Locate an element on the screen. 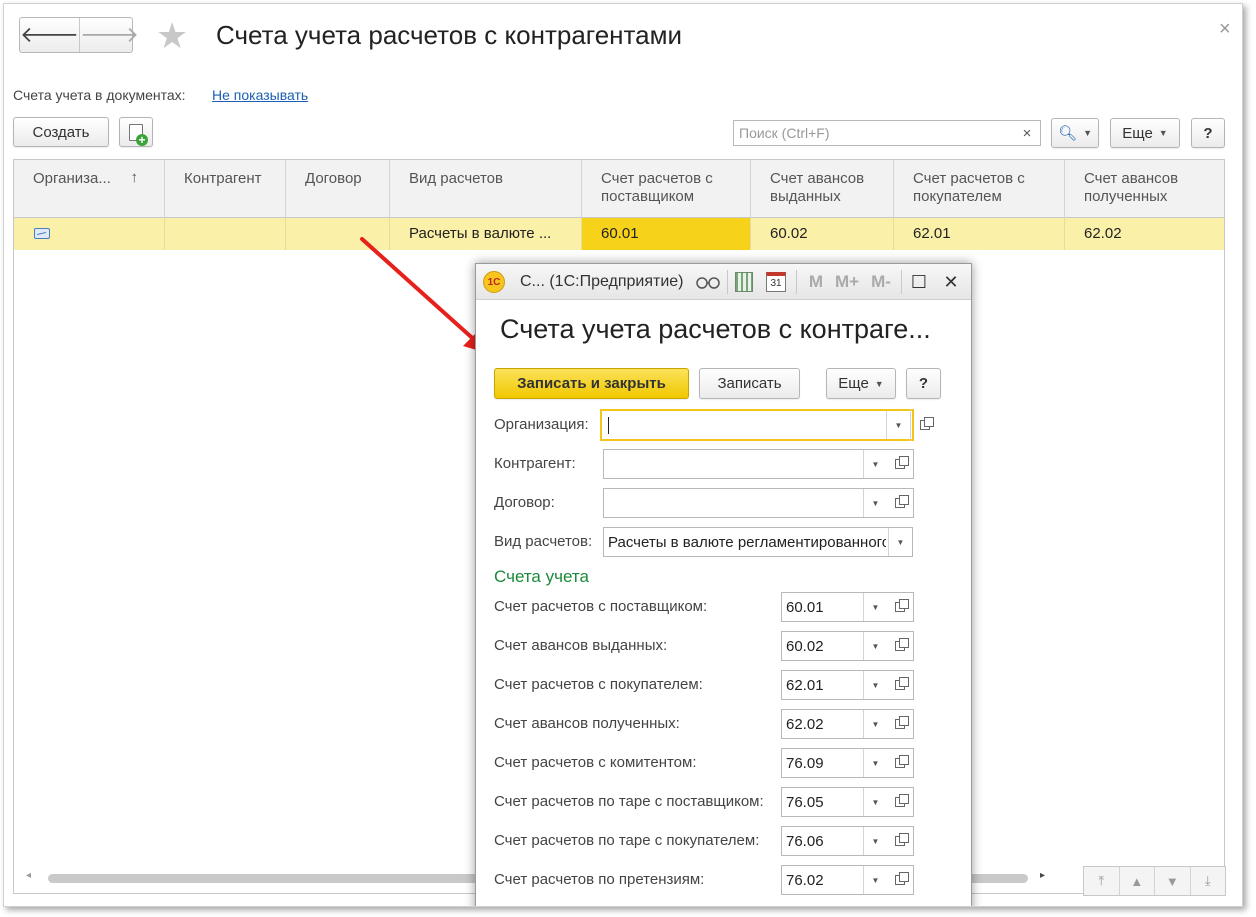  account-field: 76.06 ▼ is located at coordinates (834, 841).